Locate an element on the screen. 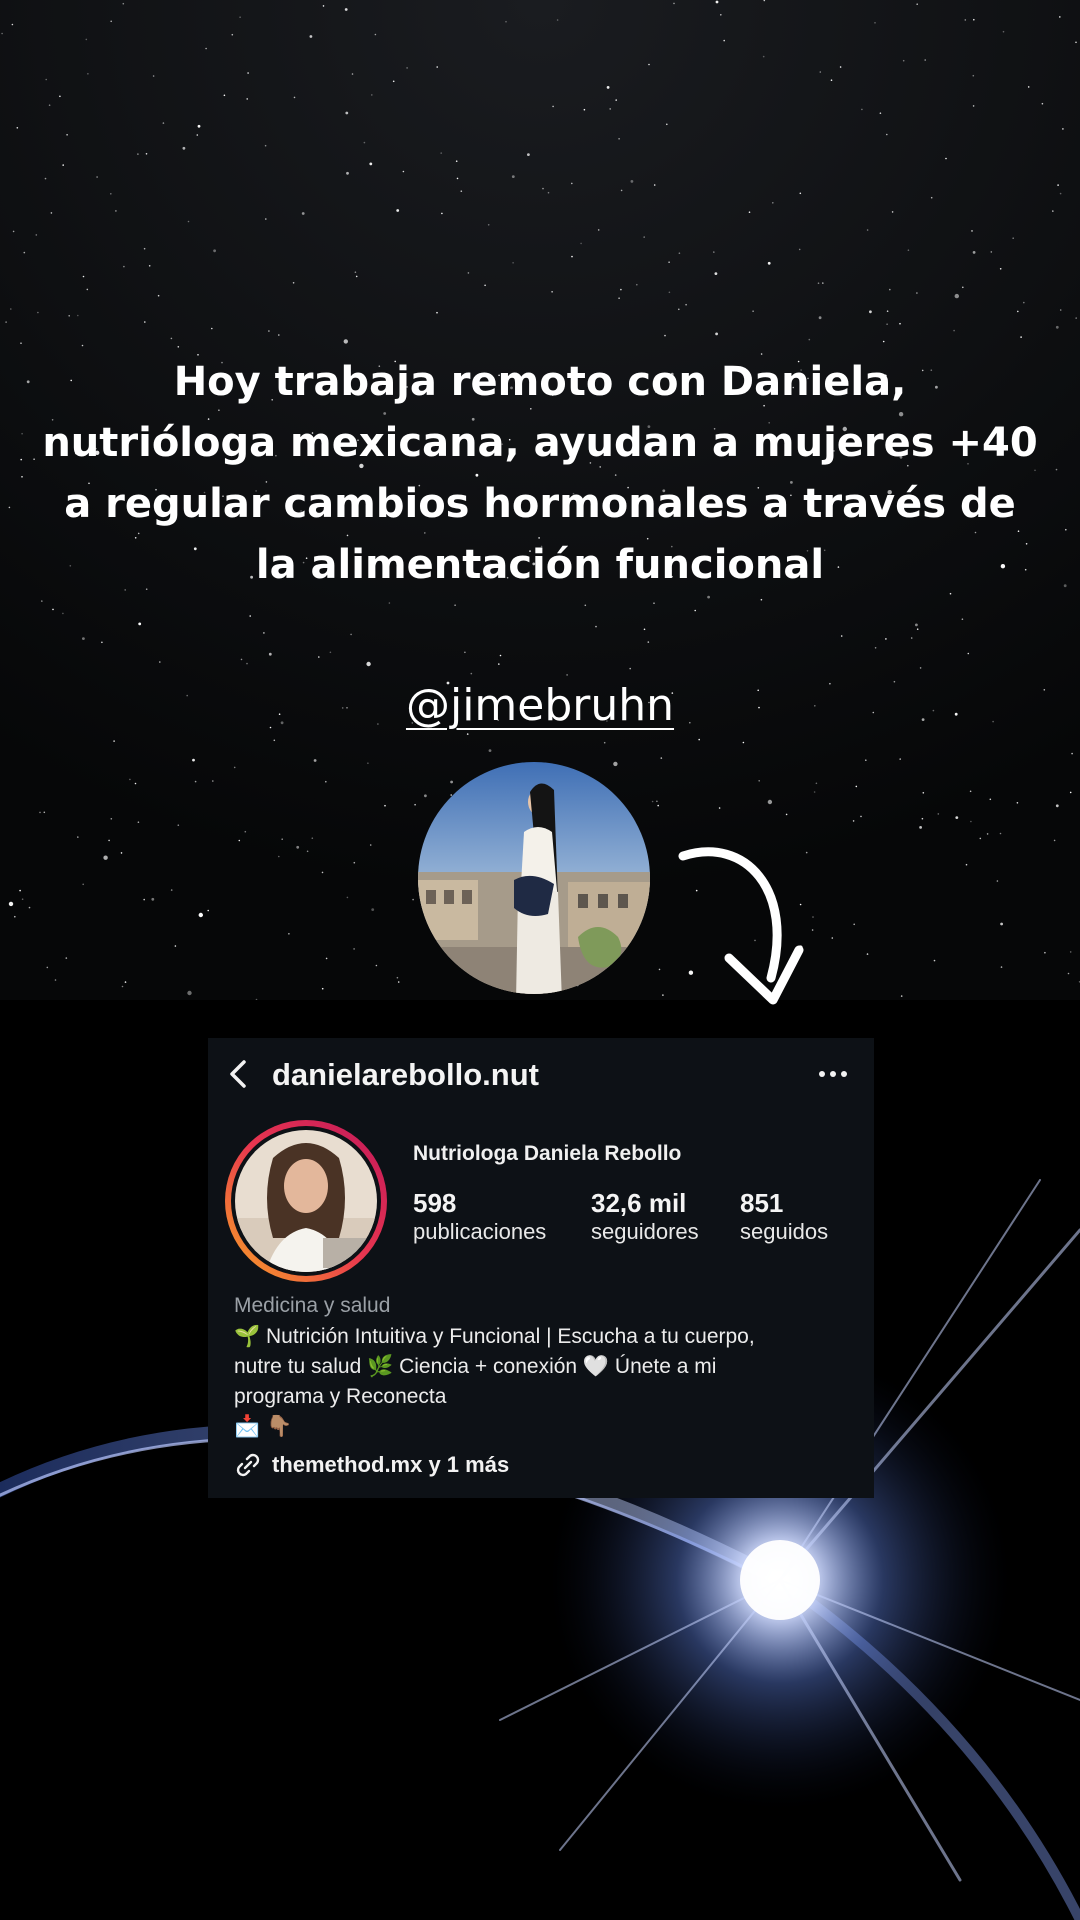  stat-followers: 32,6 mil seguidores is located at coordinates (645, 1217).